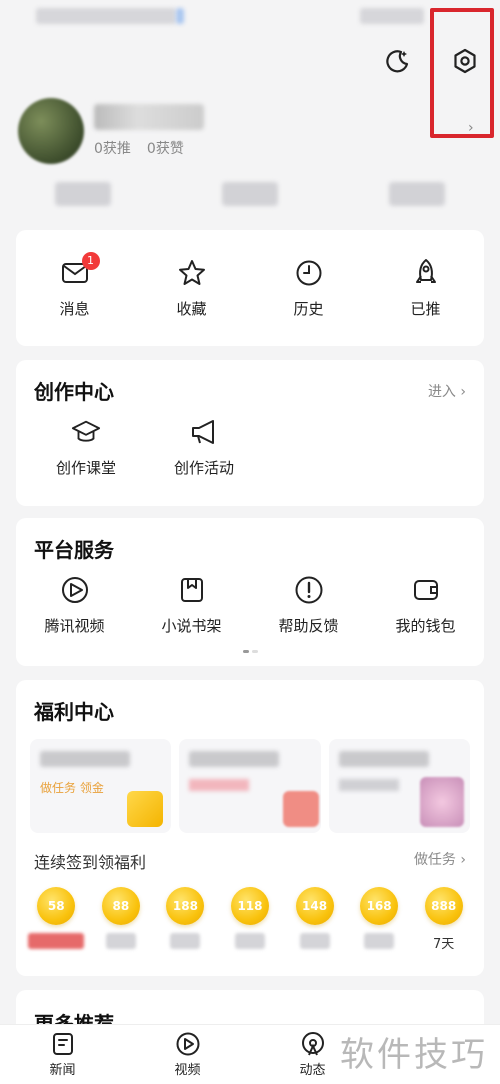 This screenshot has width=500, height=1084. Describe the element at coordinates (245, 651) in the screenshot. I see `page-dot-active` at that location.